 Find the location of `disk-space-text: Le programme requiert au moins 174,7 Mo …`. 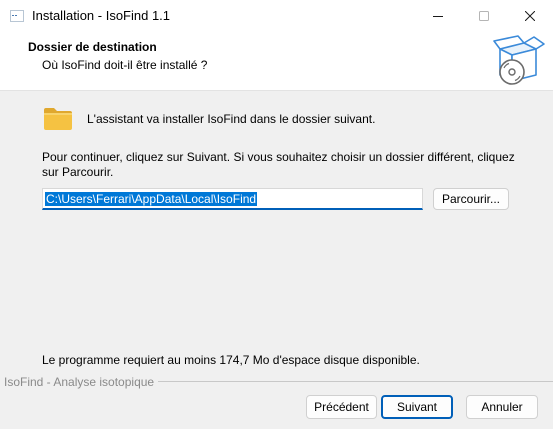

disk-space-text: Le programme requiert au moins 174,7 Mo … is located at coordinates (231, 360).